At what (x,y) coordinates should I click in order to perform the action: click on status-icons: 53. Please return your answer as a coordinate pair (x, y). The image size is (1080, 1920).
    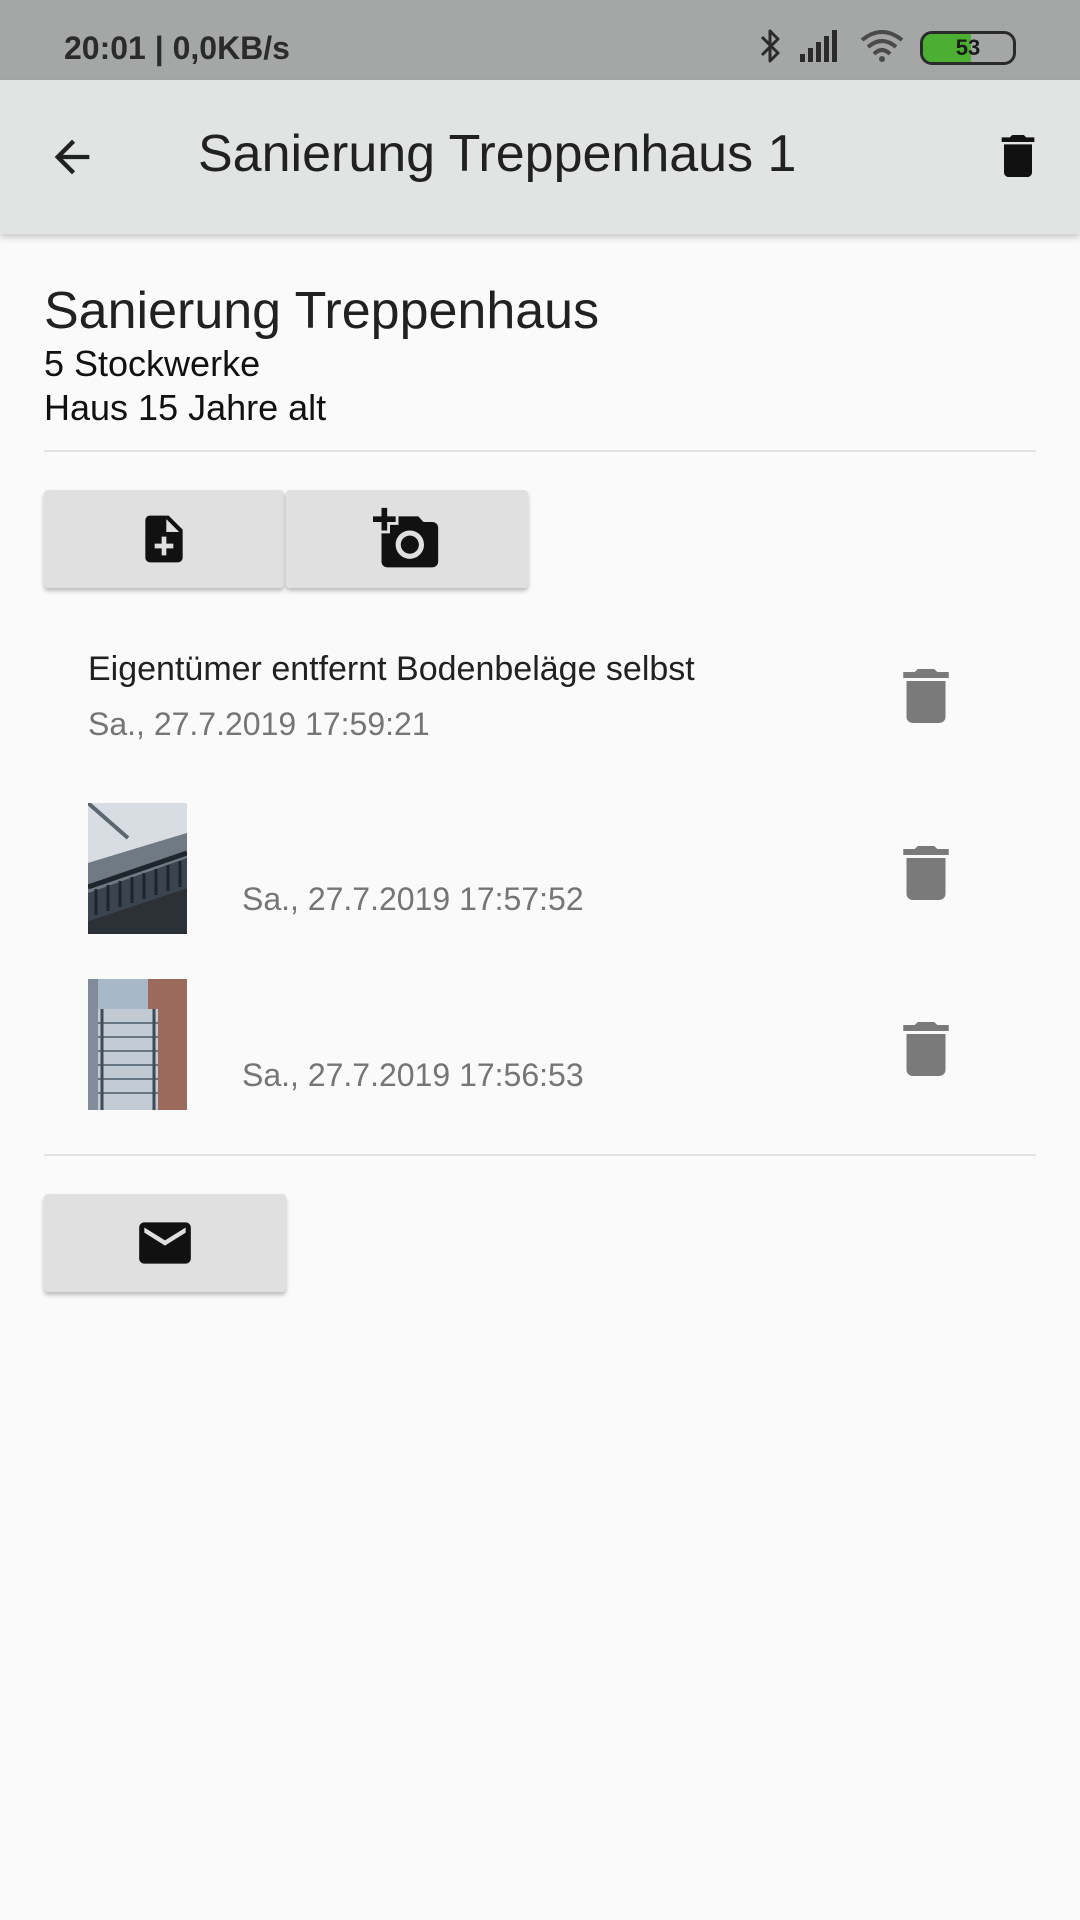
    Looking at the image, I should click on (887, 48).